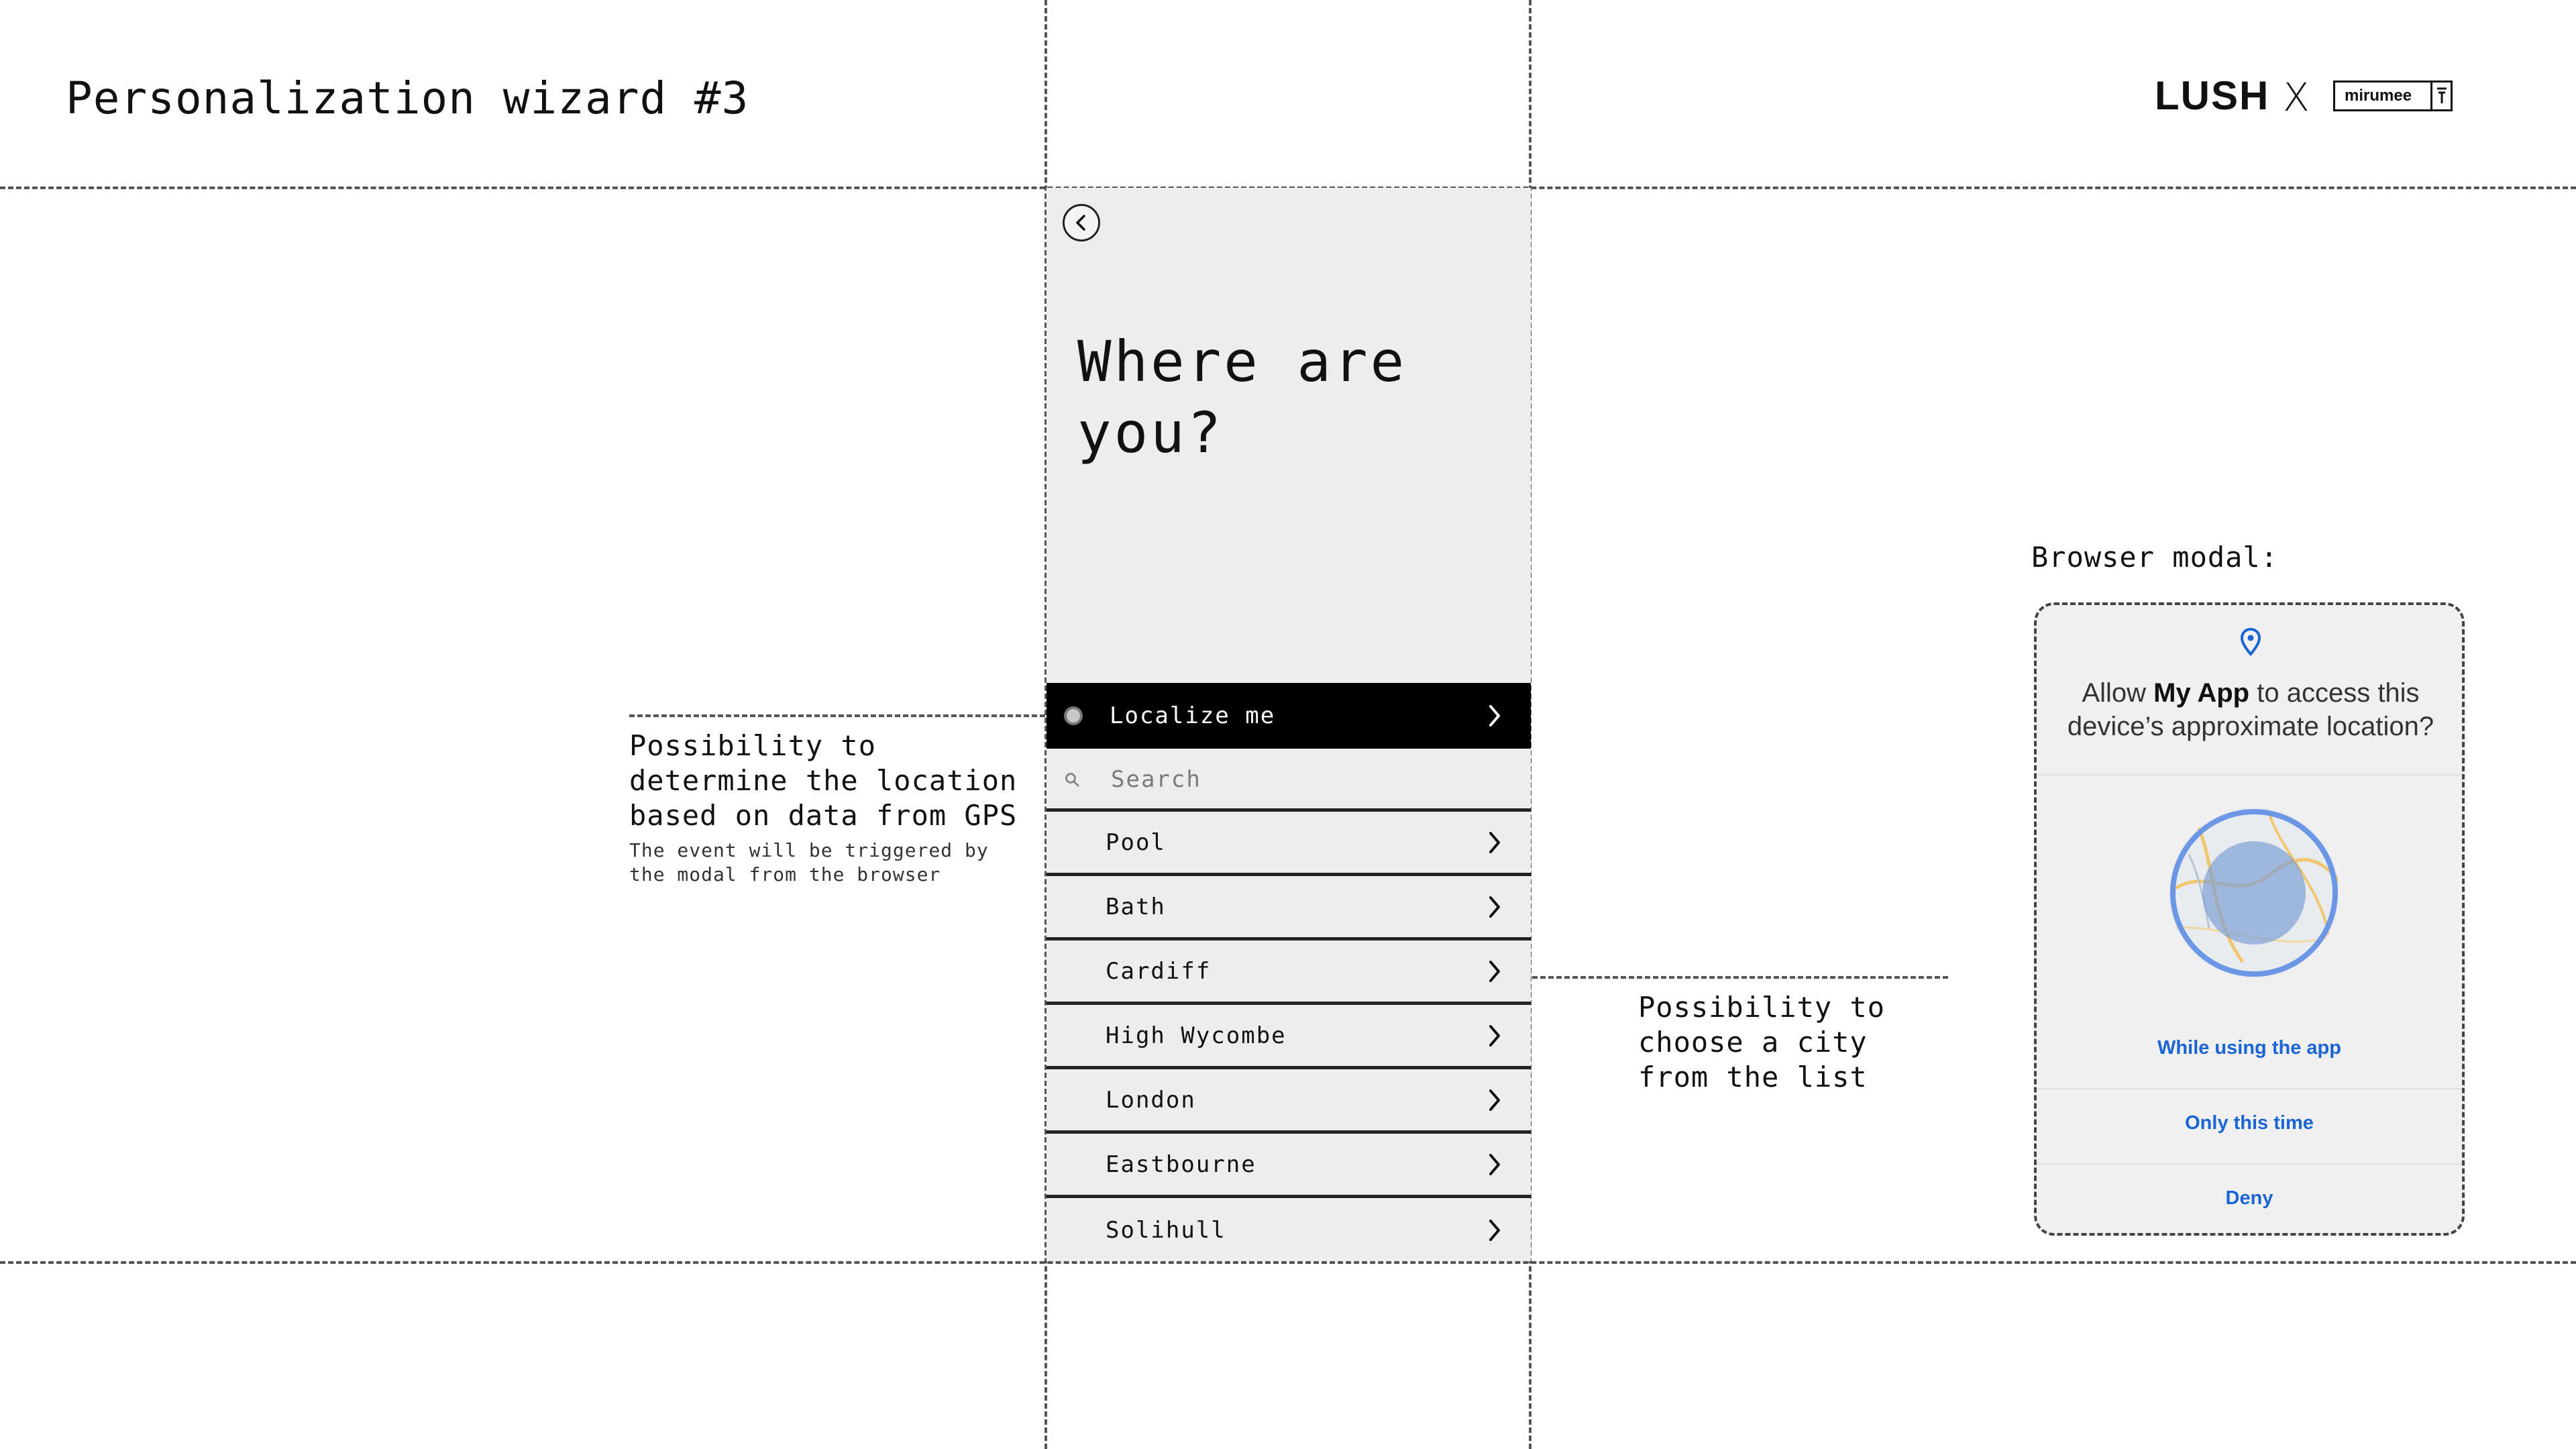 The height and width of the screenshot is (1449, 2576). What do you see at coordinates (1740, 977) in the screenshot?
I see `list-connector-line` at bounding box center [1740, 977].